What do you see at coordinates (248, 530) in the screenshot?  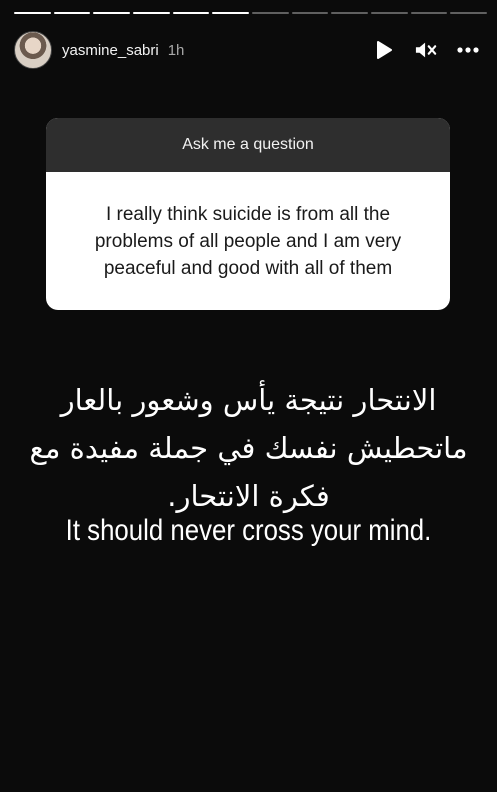 I see `english-caption: It should never cross your mind.` at bounding box center [248, 530].